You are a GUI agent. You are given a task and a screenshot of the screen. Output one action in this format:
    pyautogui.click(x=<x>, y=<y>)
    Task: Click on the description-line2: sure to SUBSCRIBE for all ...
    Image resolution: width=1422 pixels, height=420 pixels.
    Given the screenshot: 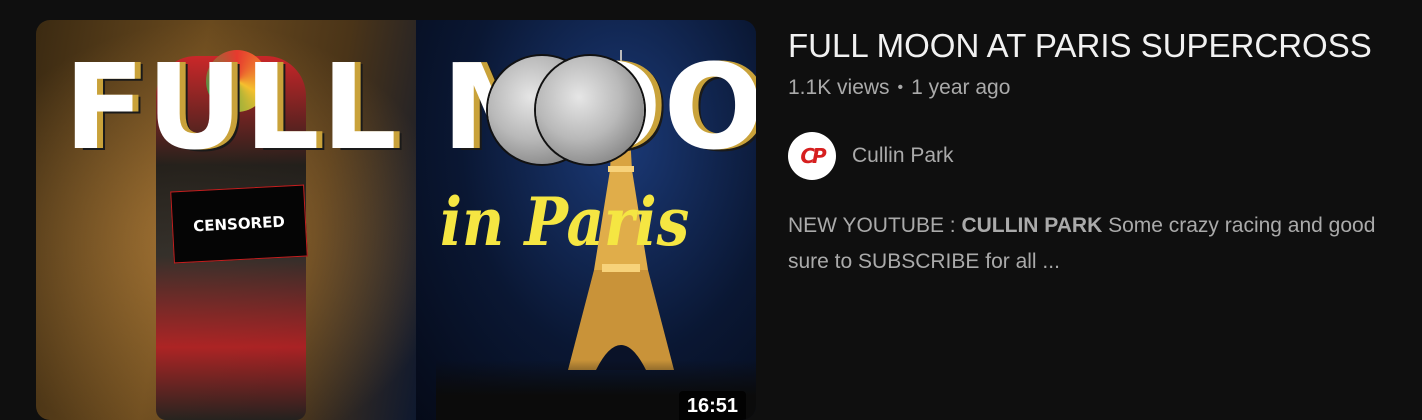 What is the action you would take?
    pyautogui.click(x=924, y=261)
    